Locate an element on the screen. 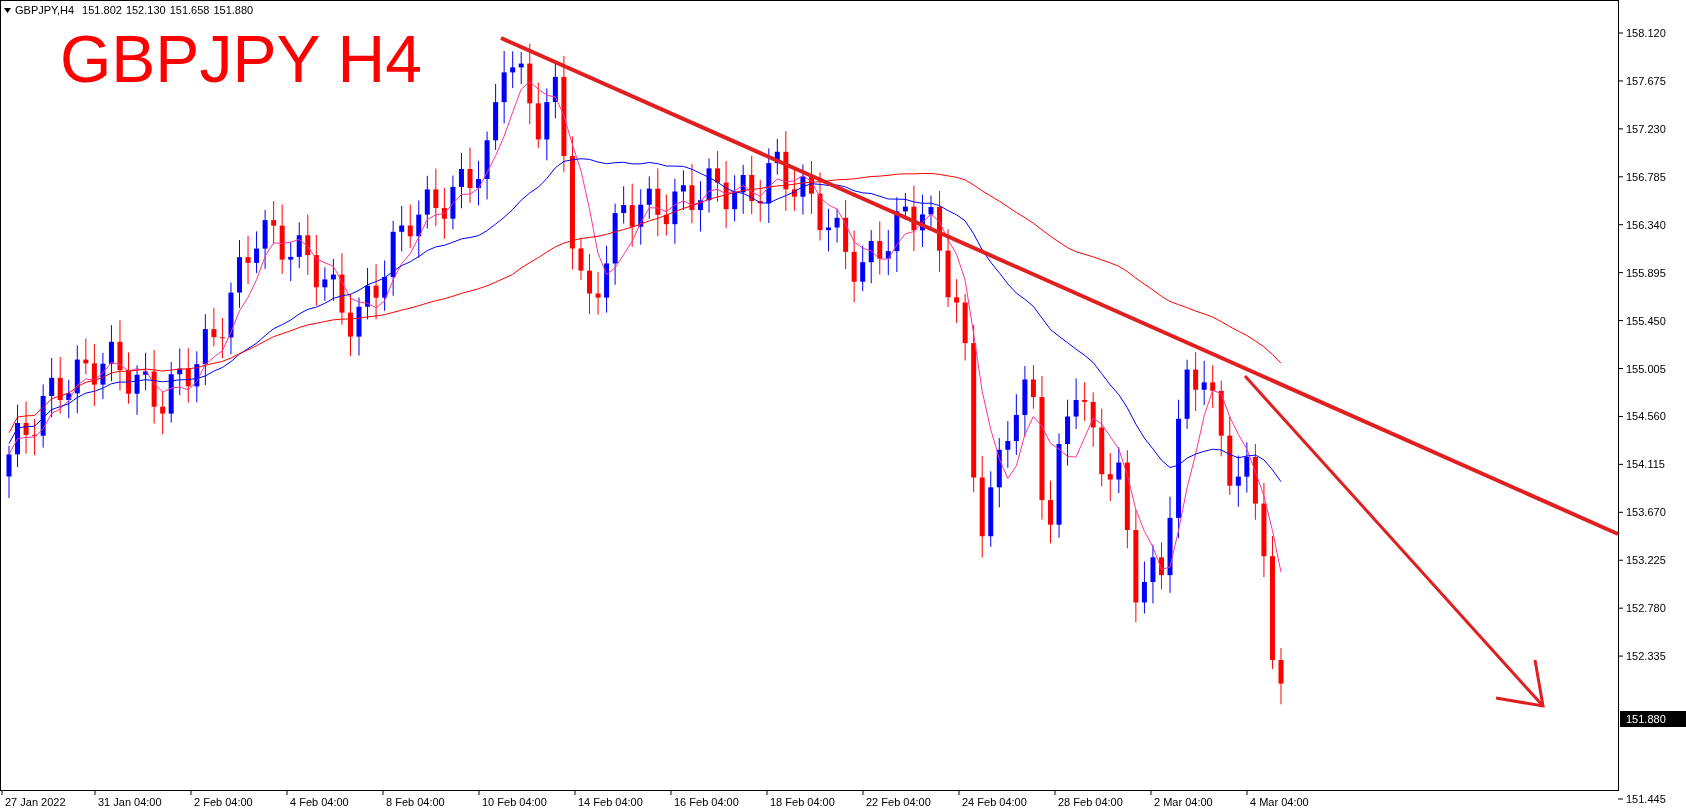 This screenshot has height=812, width=1686. price-tick-label: 158.120 is located at coordinates (1646, 33).